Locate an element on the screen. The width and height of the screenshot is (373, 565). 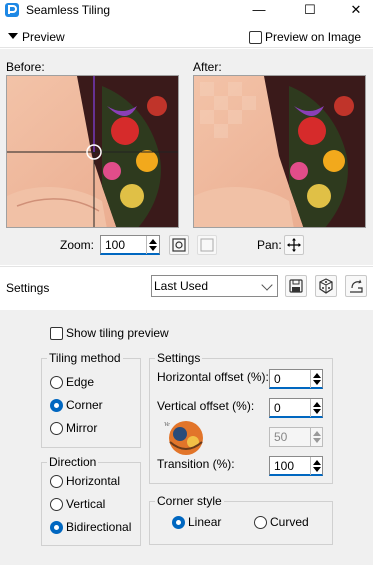
preview-on-image-label: Preview on Image is located at coordinates (313, 37).